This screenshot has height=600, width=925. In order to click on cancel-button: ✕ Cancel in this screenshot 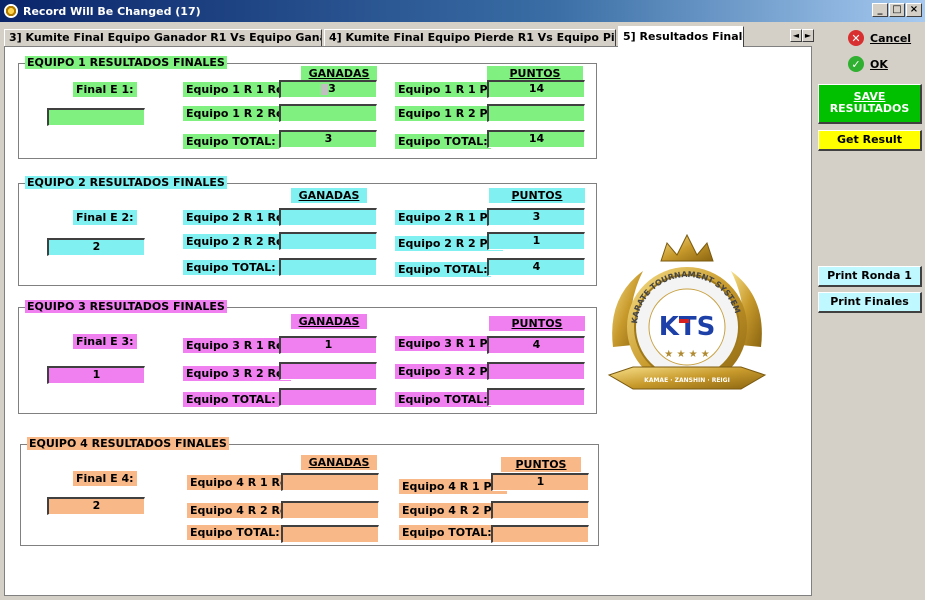, I will do `click(879, 38)`.